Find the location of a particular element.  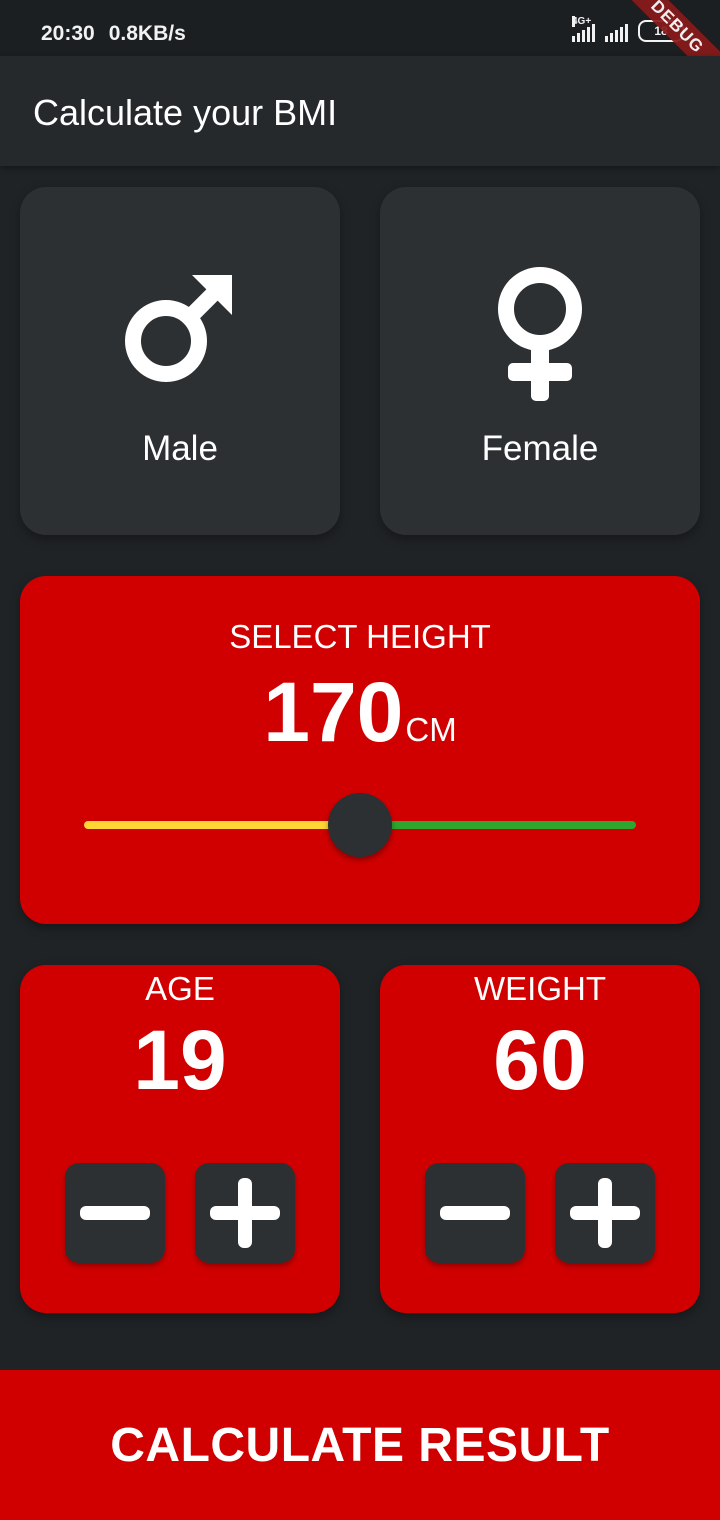

height-value: 170 is located at coordinates (333, 712).